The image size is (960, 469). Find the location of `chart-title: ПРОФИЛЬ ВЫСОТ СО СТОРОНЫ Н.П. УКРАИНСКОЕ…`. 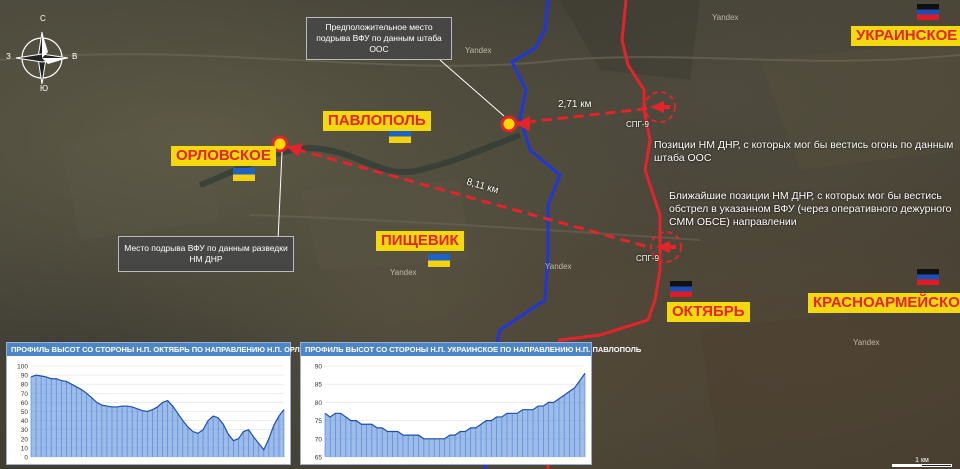

chart-title: ПРОФИЛЬ ВЫСОТ СО СТОРОНЫ Н.П. УКРАИНСКОЕ… is located at coordinates (471, 349).